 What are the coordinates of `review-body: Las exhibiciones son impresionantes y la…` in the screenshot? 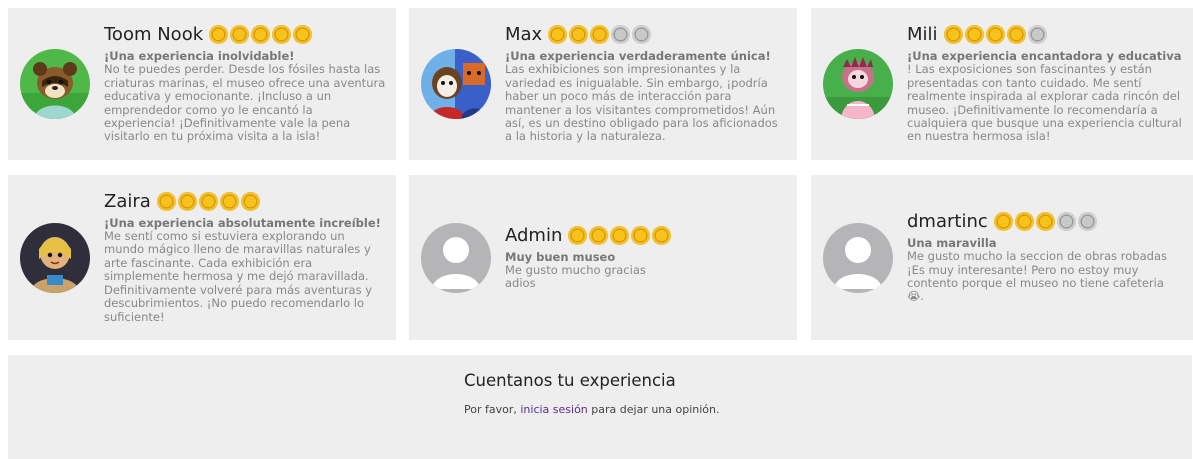 It's located at (641, 103).